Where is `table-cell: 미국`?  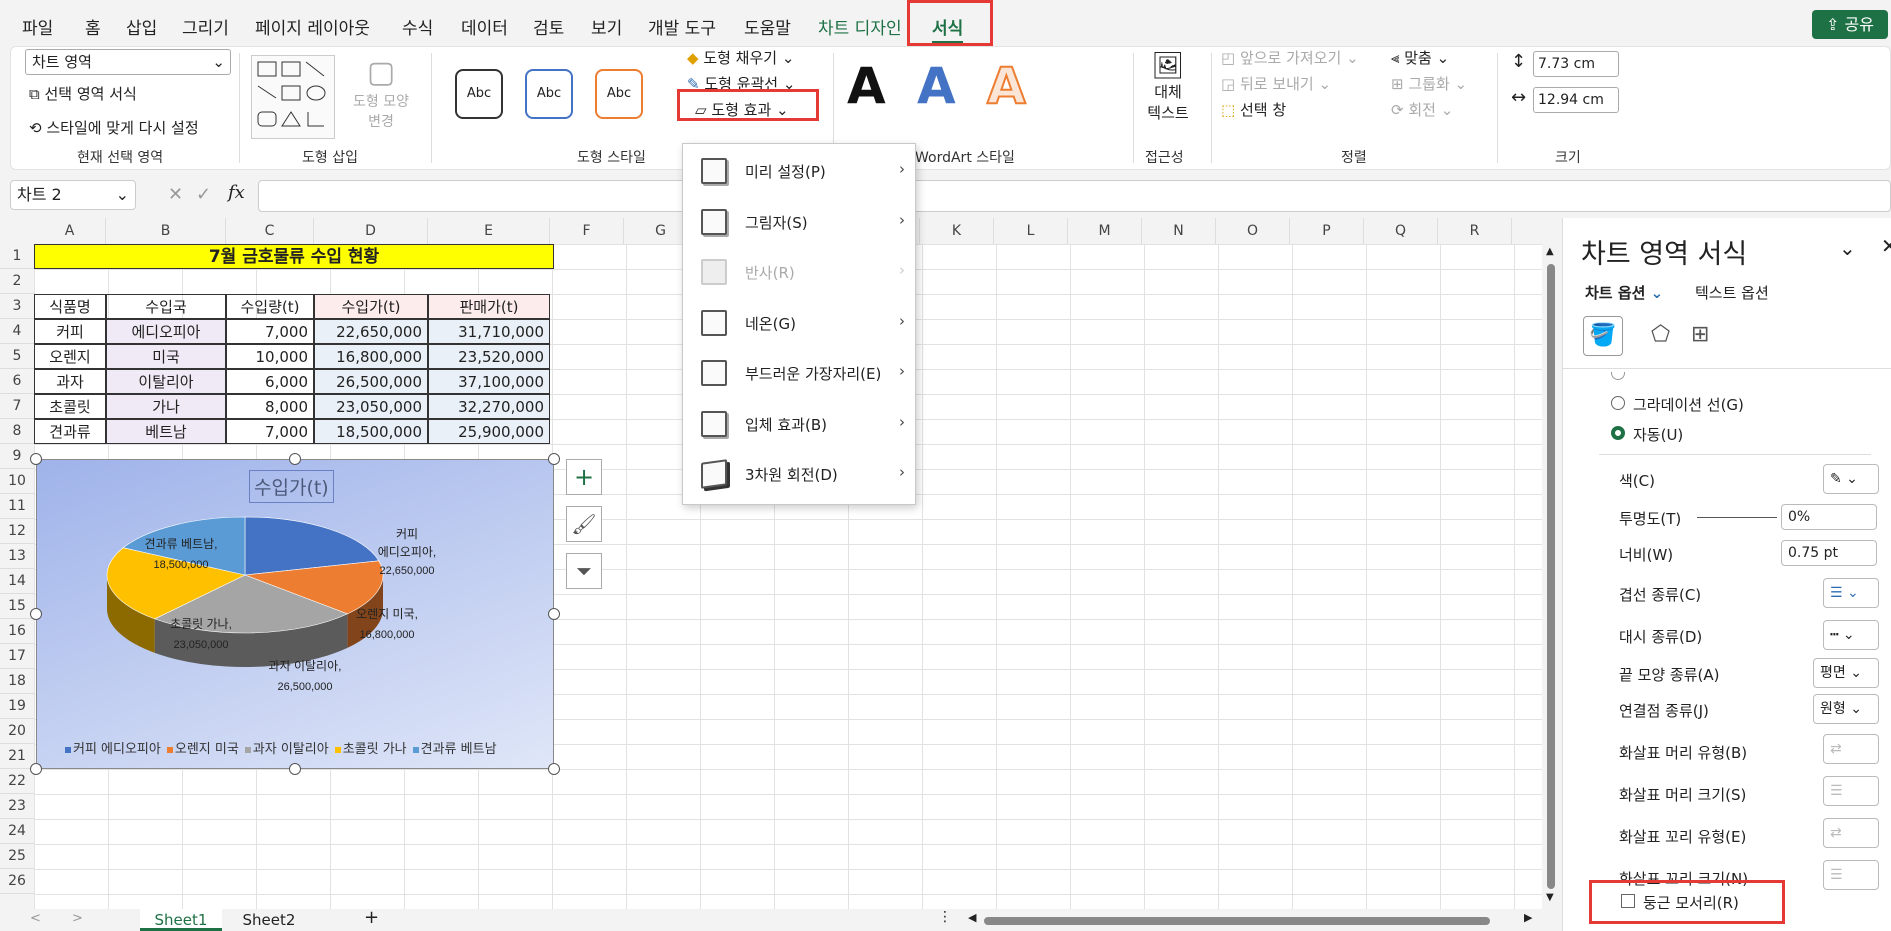
table-cell: 미국 is located at coordinates (166, 356).